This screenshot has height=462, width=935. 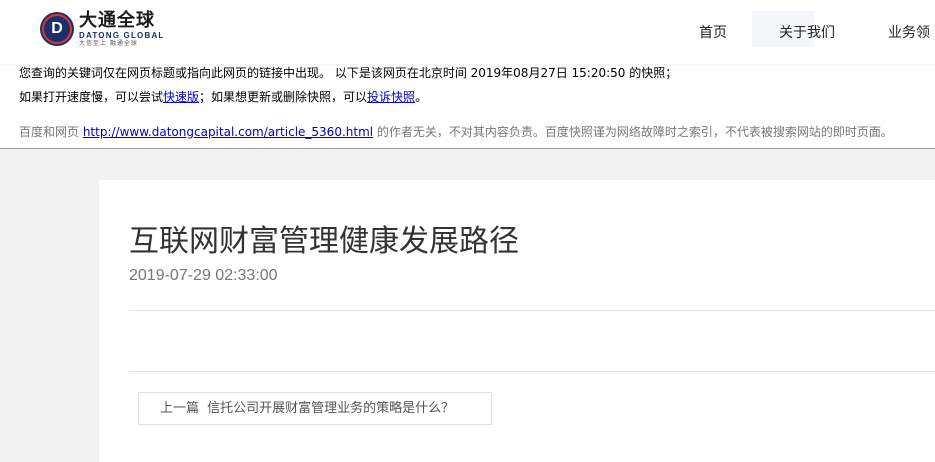 I want to click on previous-article-button: 上一篇 信托公司开展财富管理业务的策略是什么？, so click(x=315, y=408).